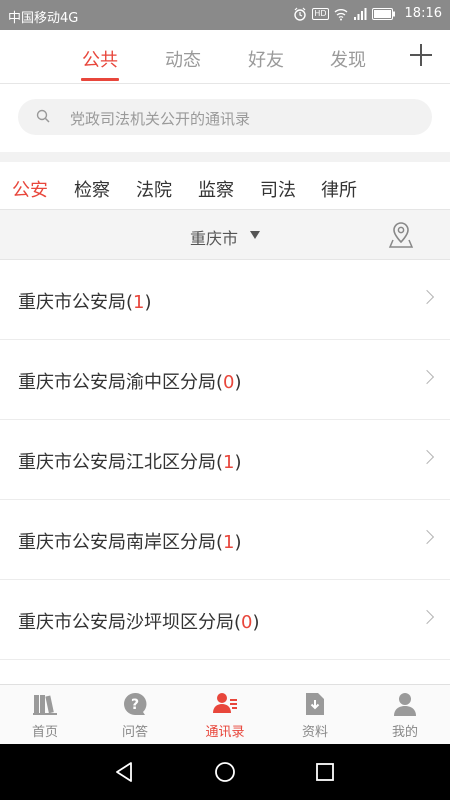 This screenshot has height=800, width=450. Describe the element at coordinates (404, 732) in the screenshot. I see `bottom-tab-label: 我的` at that location.